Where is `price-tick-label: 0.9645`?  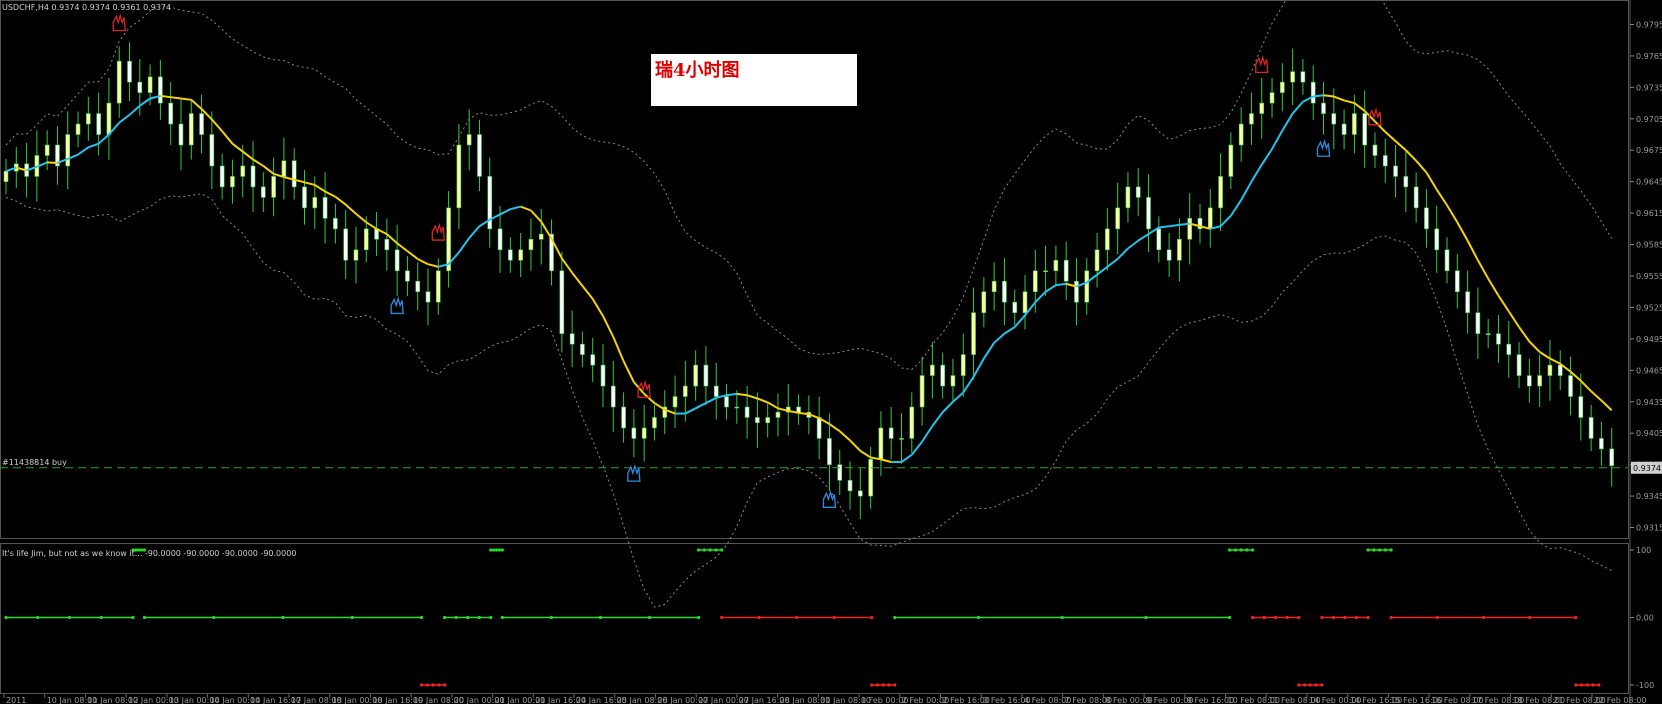
price-tick-label: 0.9645 is located at coordinates (1649, 182).